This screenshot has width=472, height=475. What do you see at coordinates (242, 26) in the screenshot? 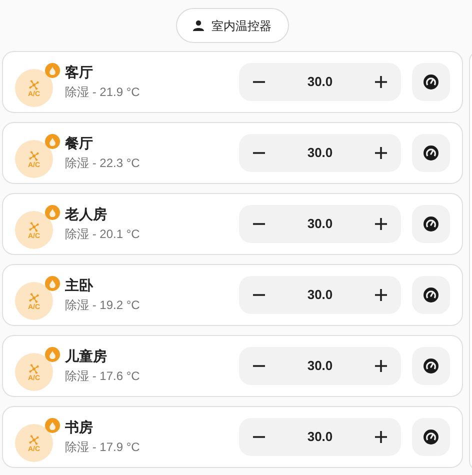
I see `chip-label: 室内温控器` at bounding box center [242, 26].